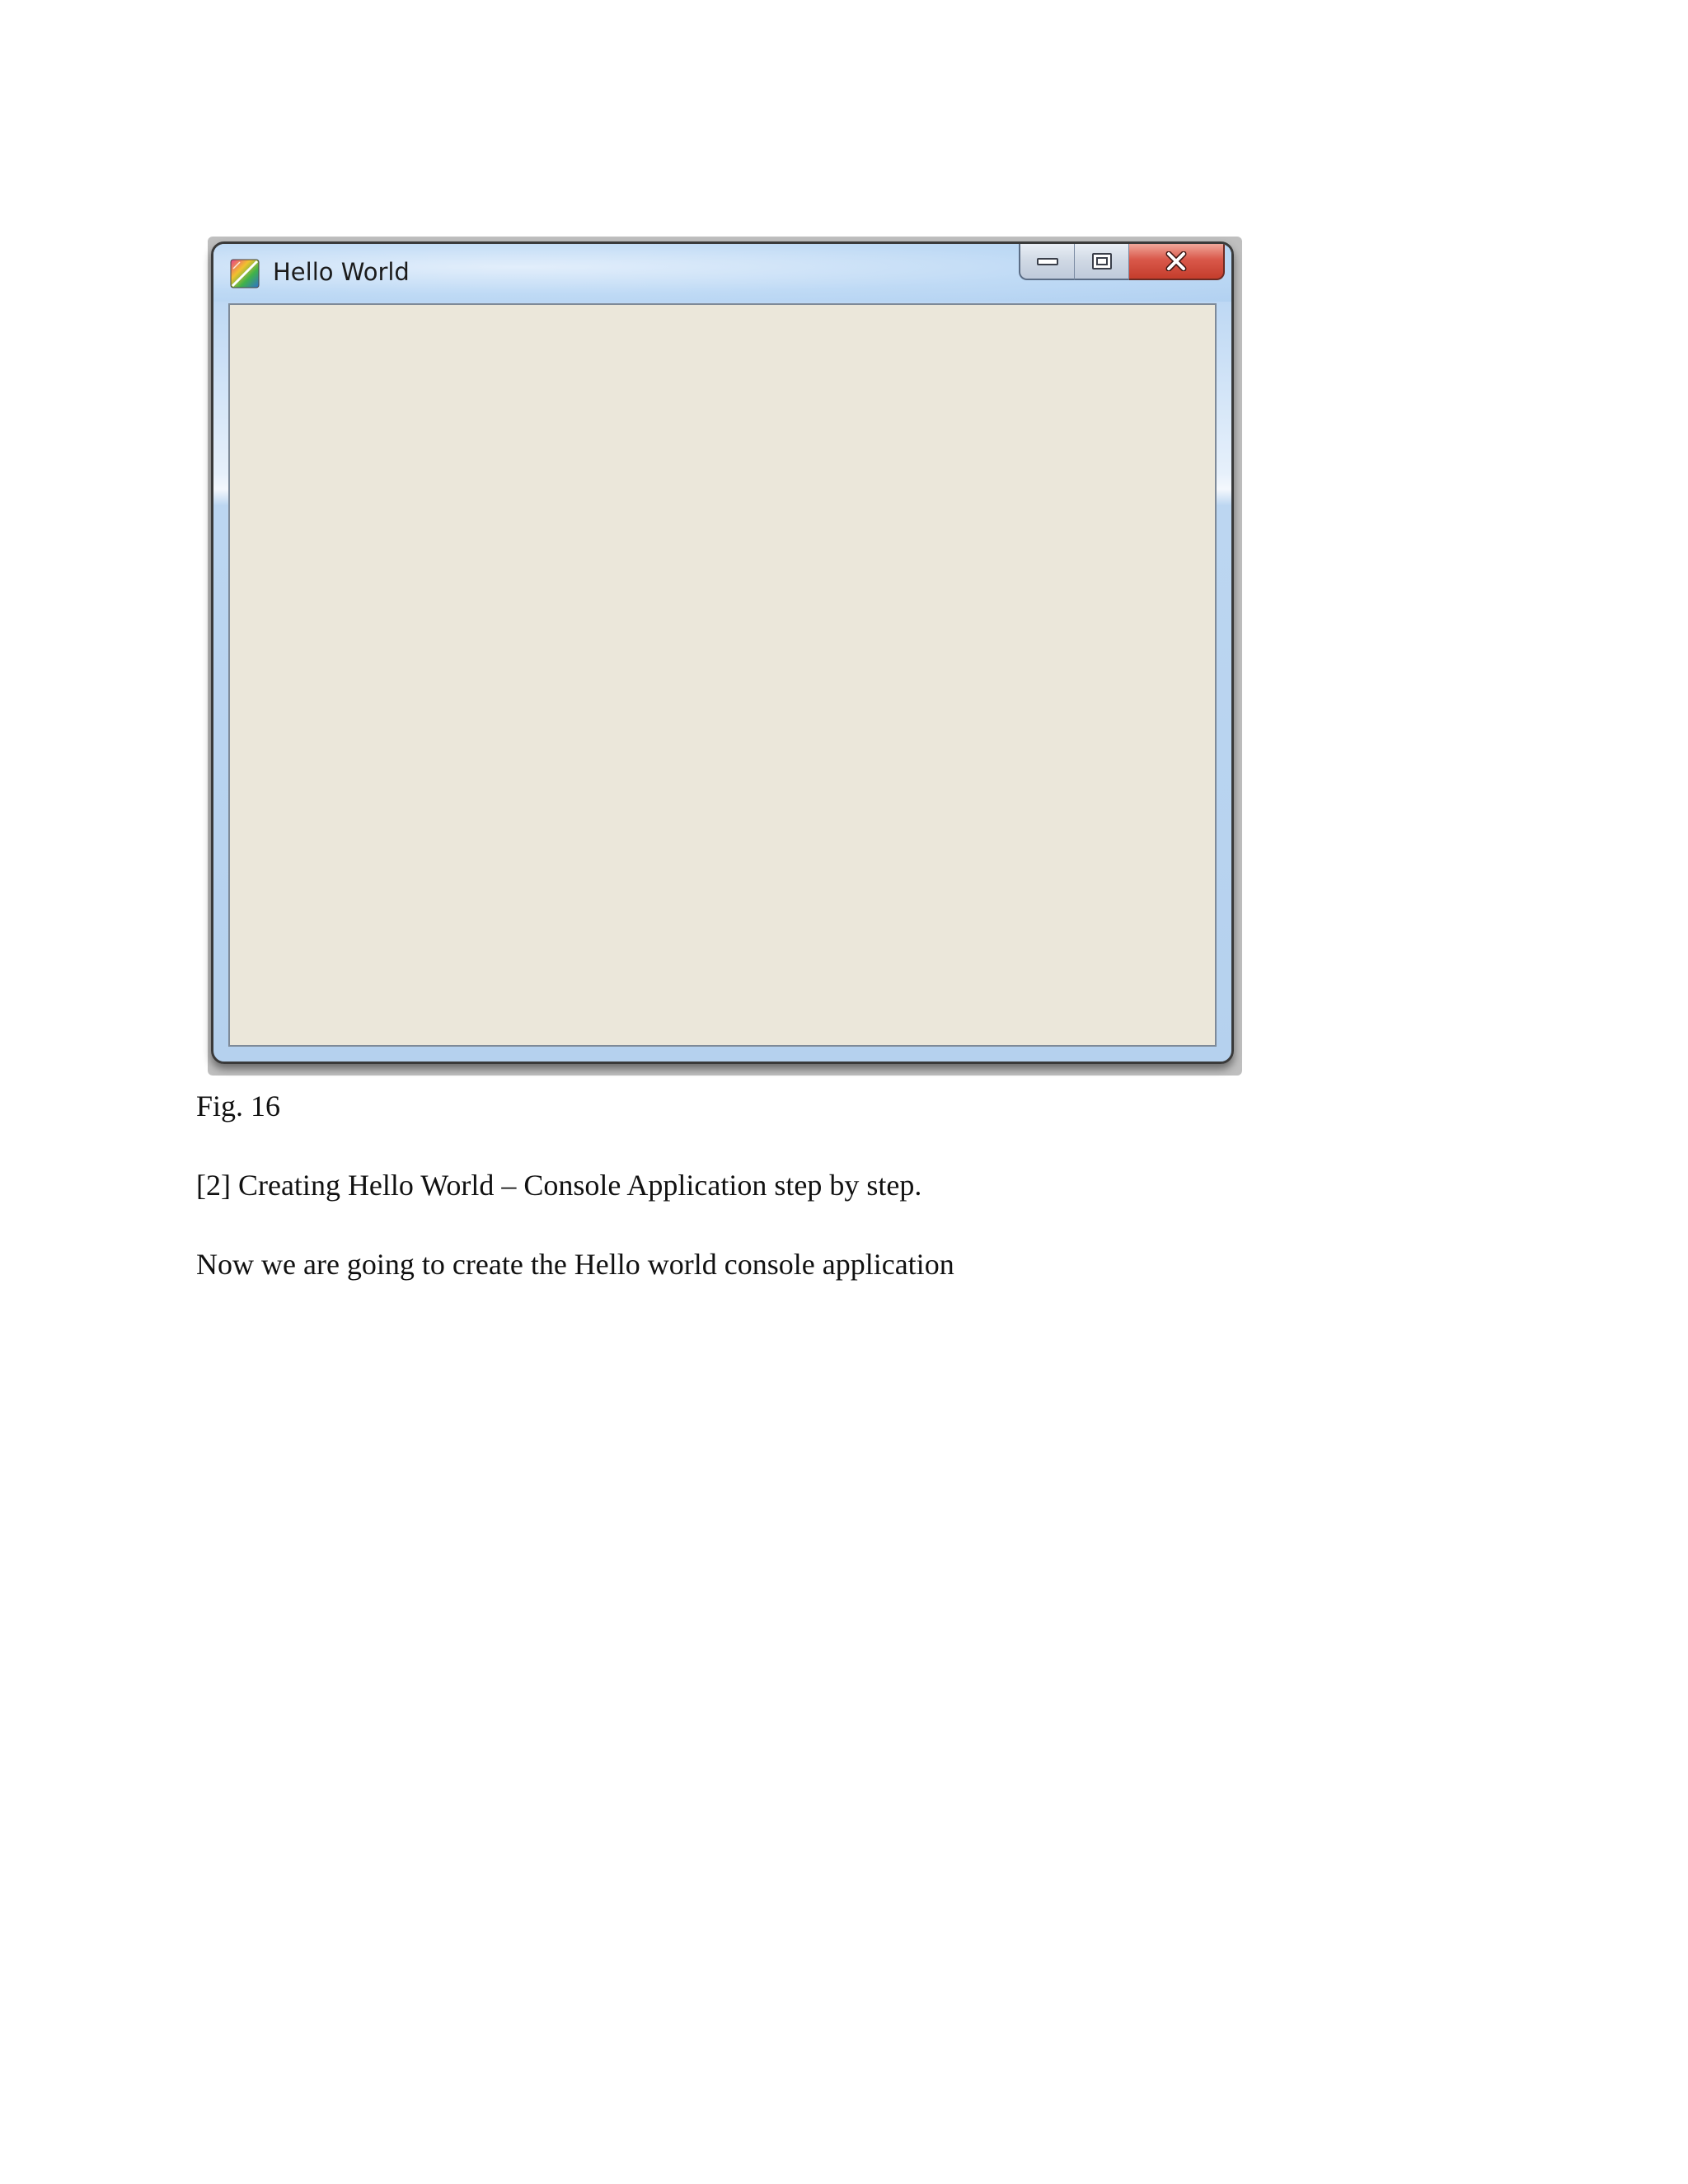  Describe the element at coordinates (342, 272) in the screenshot. I see `window-title: Hello World` at that location.